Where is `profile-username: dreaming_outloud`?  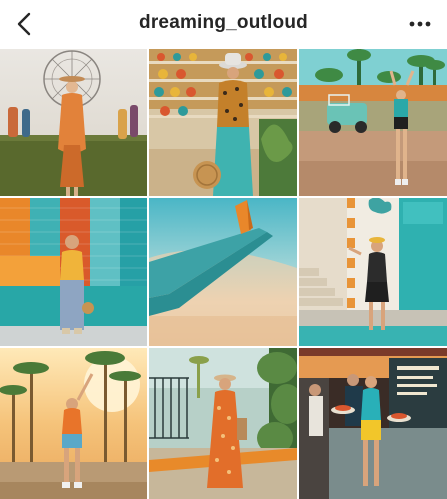
profile-username: dreaming_outloud is located at coordinates (223, 22).